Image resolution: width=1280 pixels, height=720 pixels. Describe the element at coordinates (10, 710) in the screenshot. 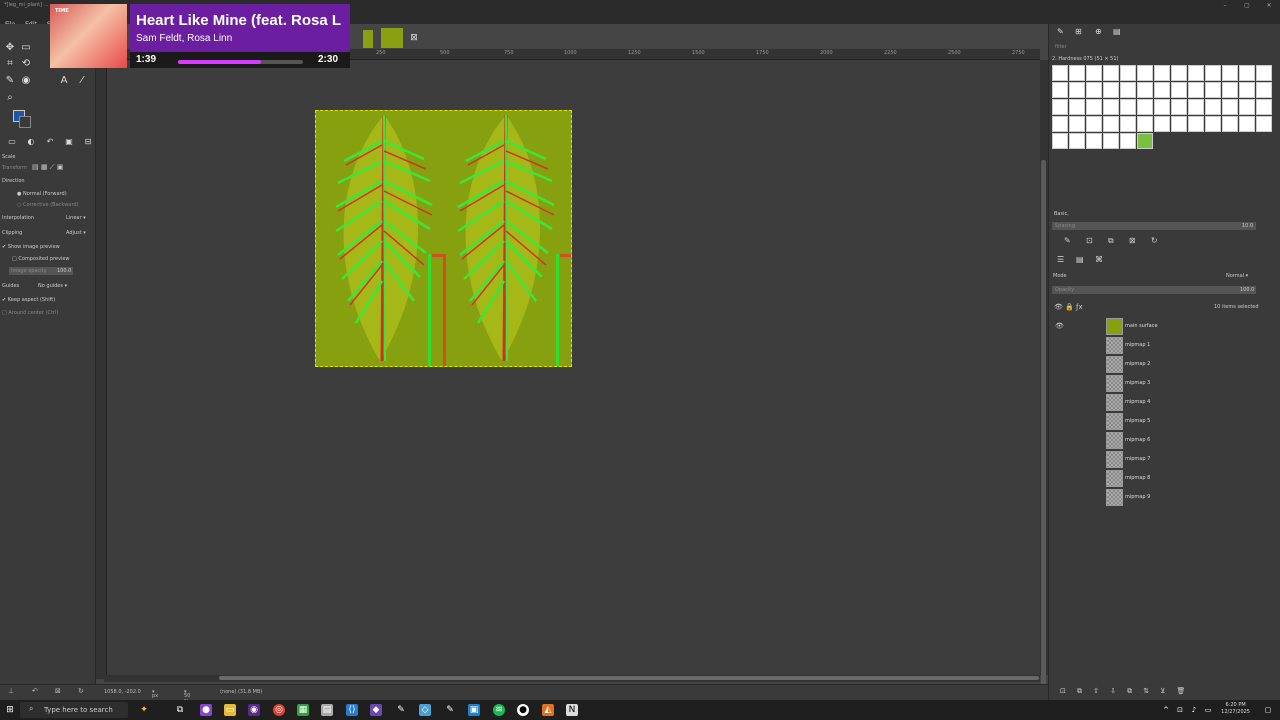

I see `windows-start-icon: ⊞` at that location.